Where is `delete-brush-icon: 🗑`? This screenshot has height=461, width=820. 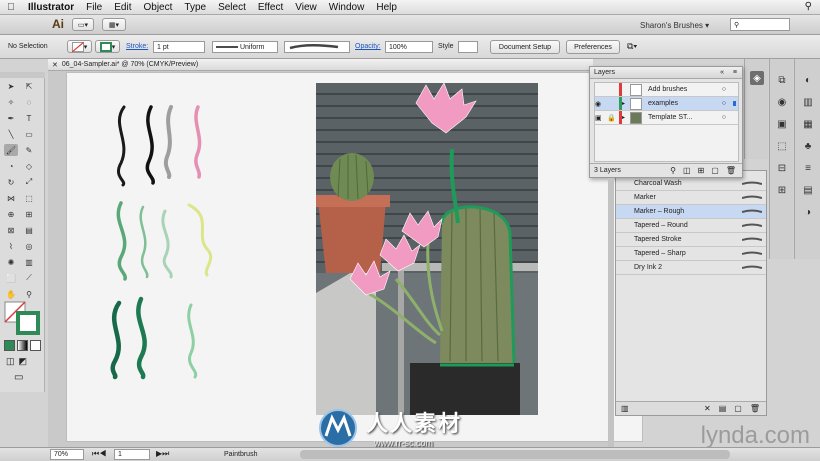
delete-brush-icon: 🗑 is located at coordinates (755, 408).